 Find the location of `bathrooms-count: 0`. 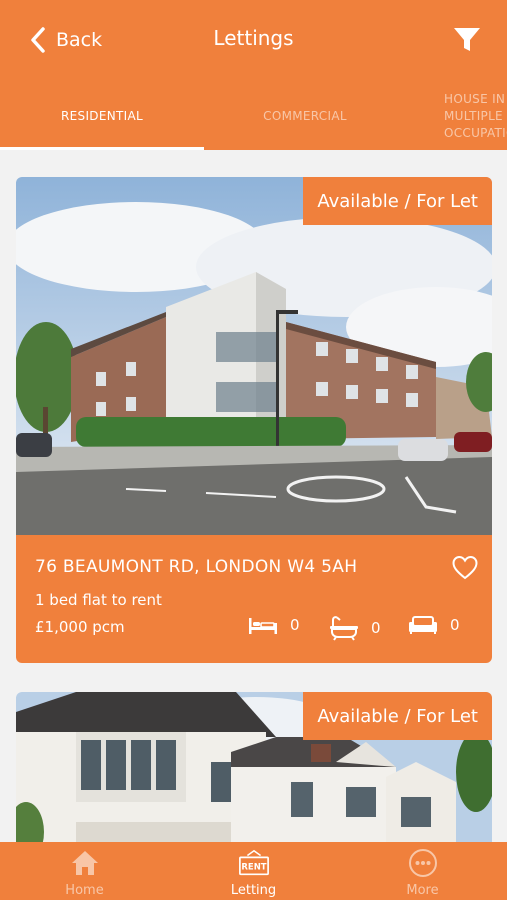

bathrooms-count: 0 is located at coordinates (355, 628).